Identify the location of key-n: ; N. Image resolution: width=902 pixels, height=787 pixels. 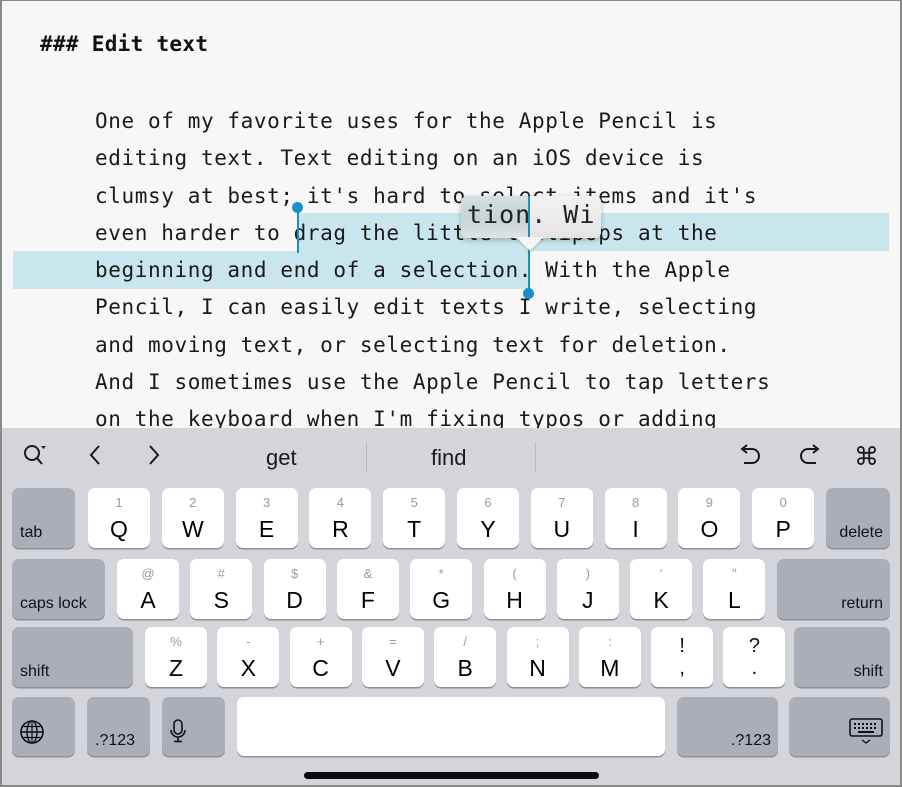
(537, 657).